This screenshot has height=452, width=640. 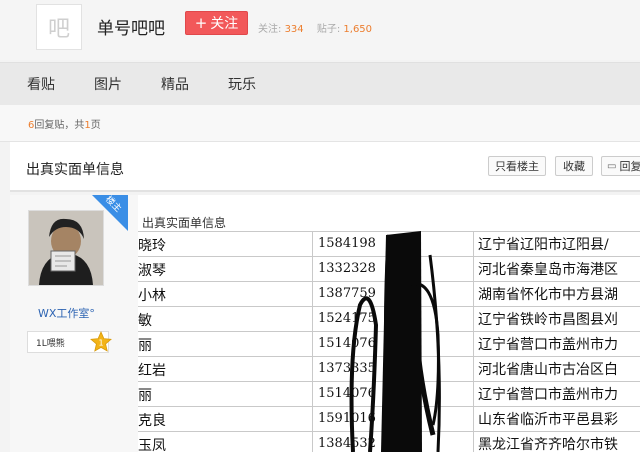 What do you see at coordinates (389, 268) in the screenshot?
I see `table-row: 淑琴 1332328 河北省秦皇岛市海港区` at bounding box center [389, 268].